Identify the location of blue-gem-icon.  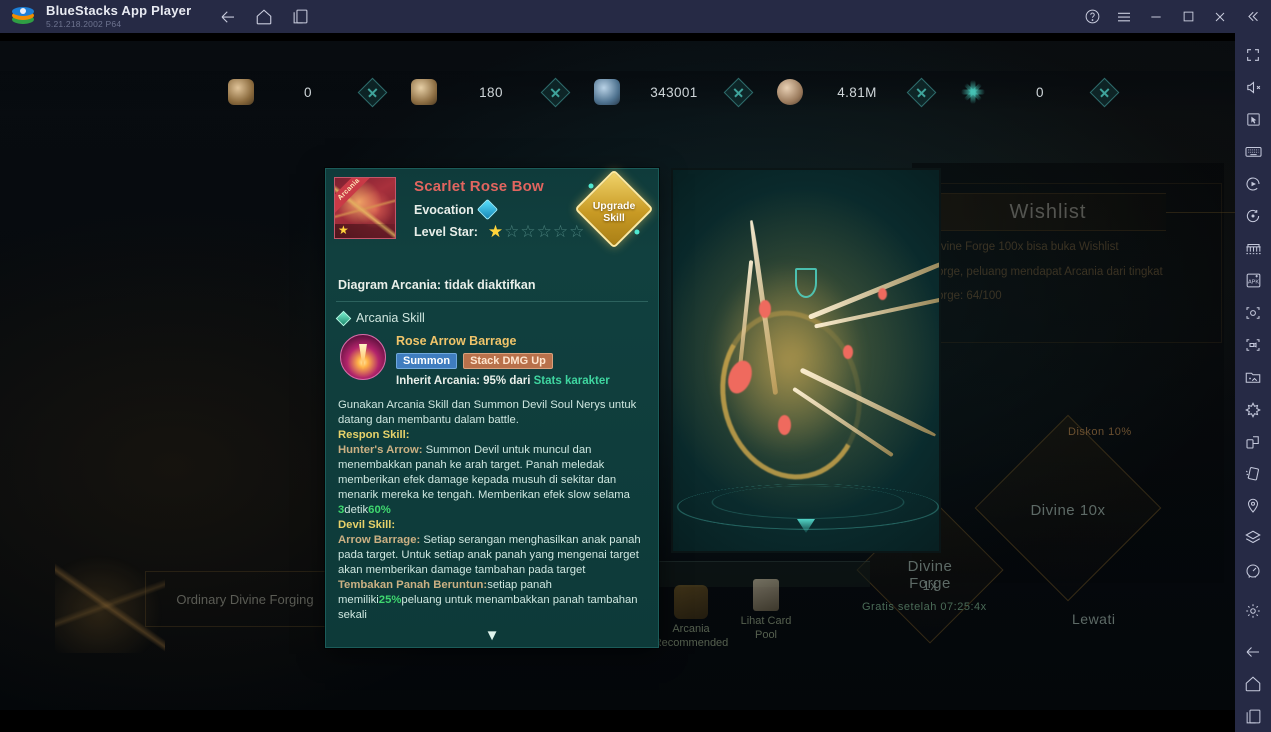
(607, 92).